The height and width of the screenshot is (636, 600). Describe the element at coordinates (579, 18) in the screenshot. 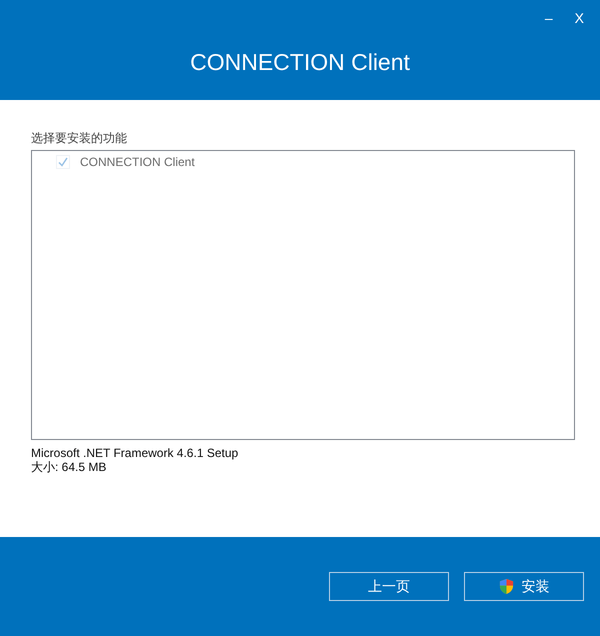

I see `close-button: X` at that location.